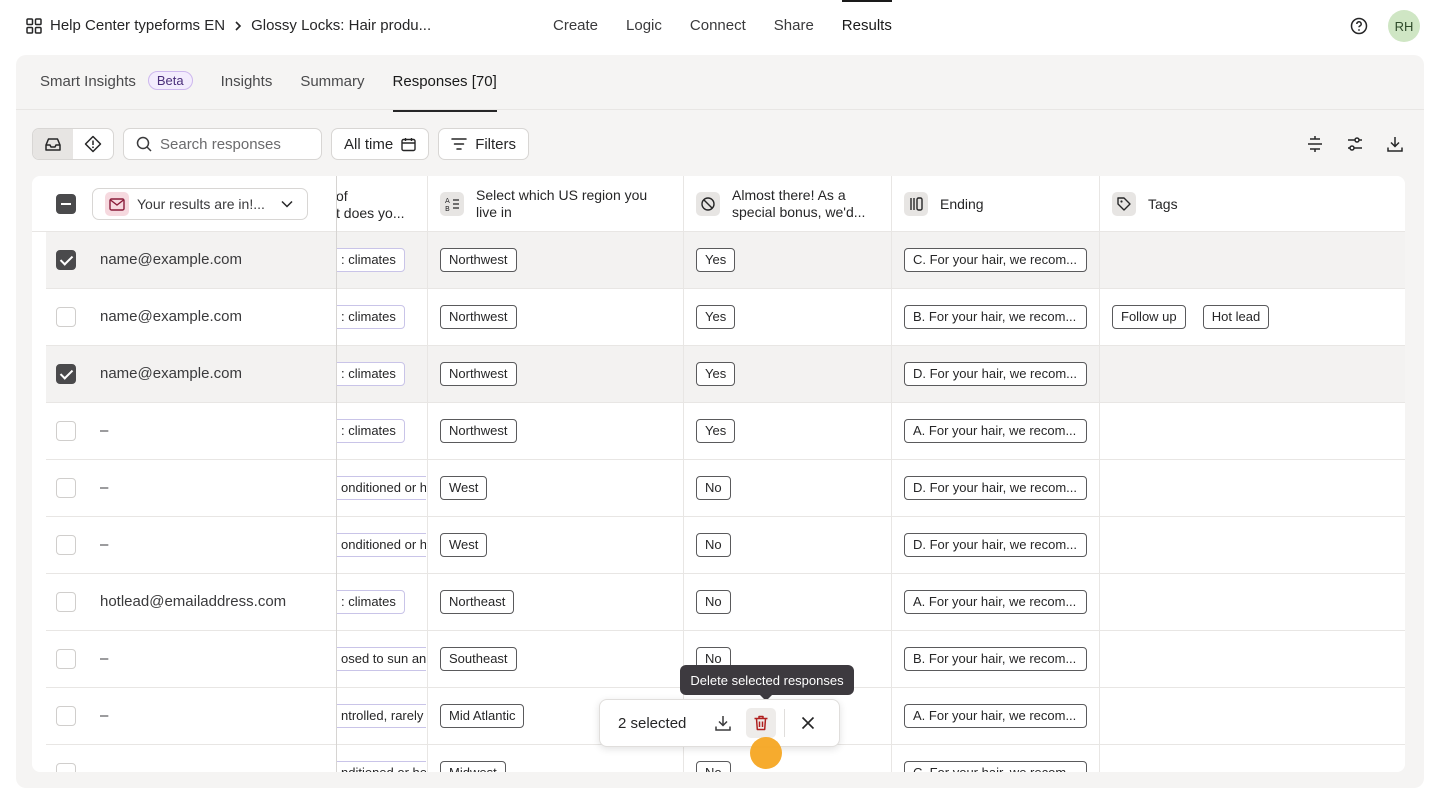 The height and width of the screenshot is (810, 1440). Describe the element at coordinates (1212, 204) in the screenshot. I see `header-tags-column: Tags` at that location.